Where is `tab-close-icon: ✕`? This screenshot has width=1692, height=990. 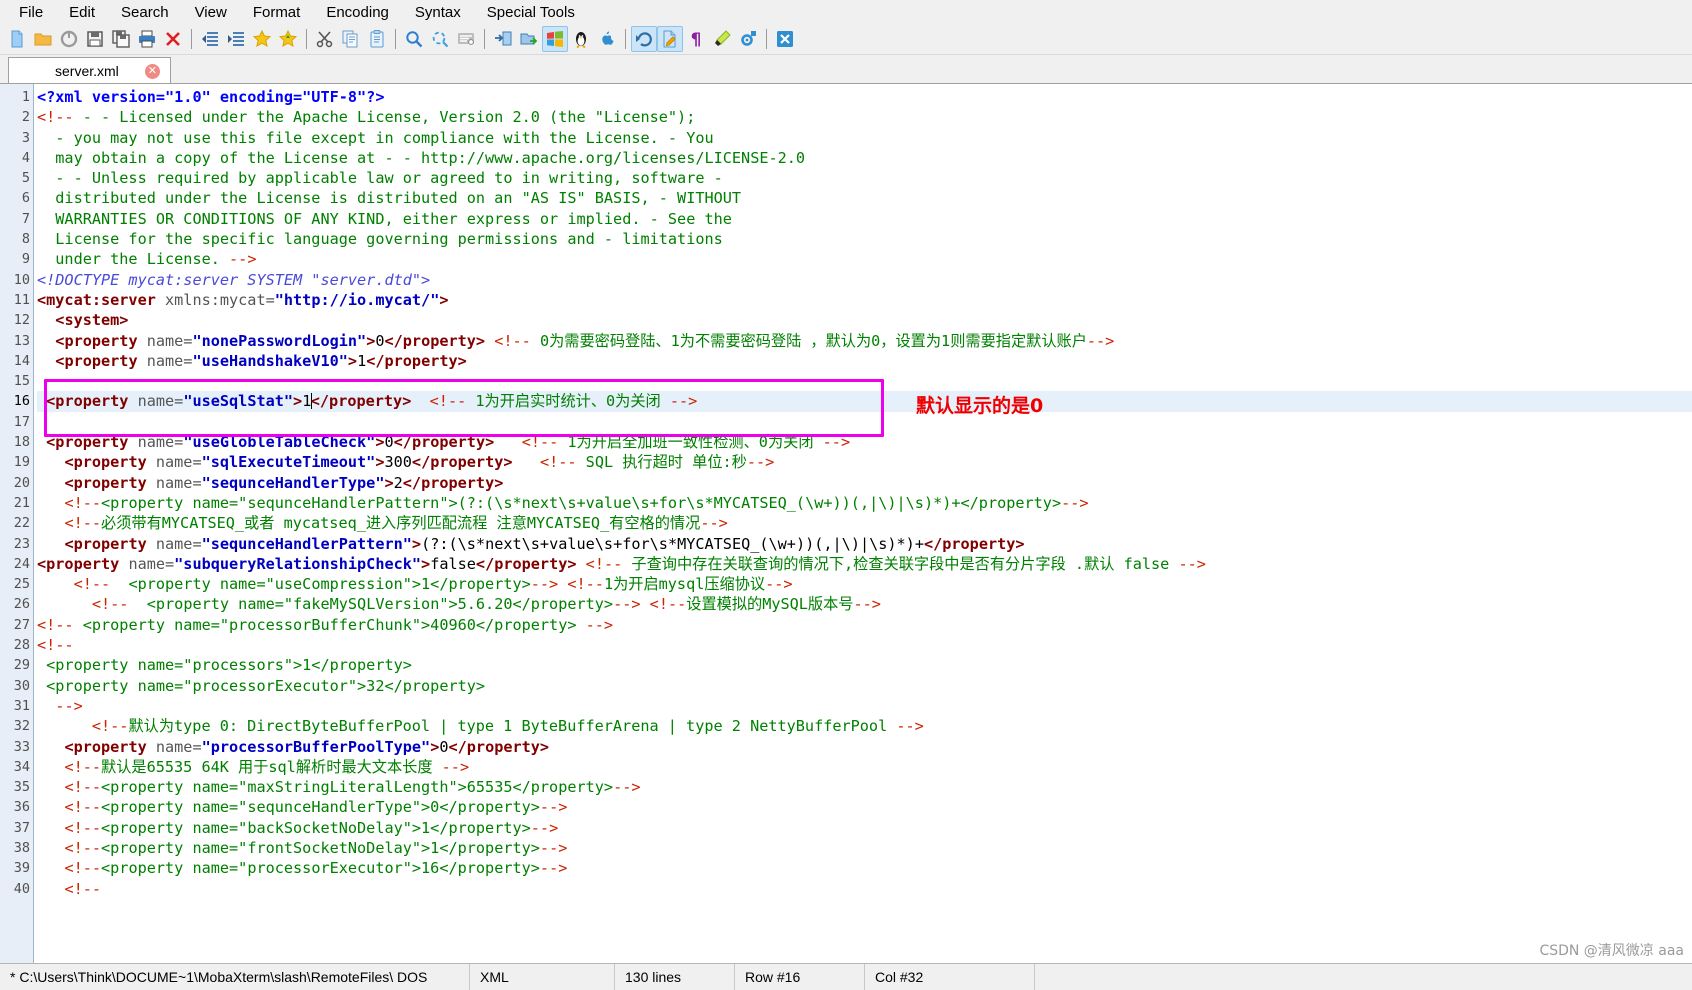
tab-close-icon: ✕ is located at coordinates (152, 71).